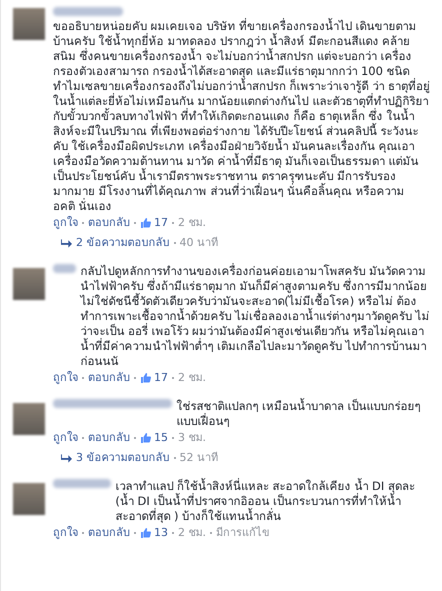  Describe the element at coordinates (255, 316) in the screenshot. I see `comment-text: กลับไปดูหลักการทำงานของเครื่องก่อนค่อยเอามาโพสครับ มันวัดความนำไฟฟ้าครับ ซึ่งถ้ามีแร่ธาตุมาก มันก็มีค่าสูงตามครับ ซึ่งการมีมากน้อยไม่ใช่ดัชนีชี้วัดตัวเดียวครับว่ามันจะสะอาด(ไม่มีเชื้อโรค) หรือไม่ ต้องทำการเพาะเชื้อจากน้ำด้วยครับ ไม่เชื่อลองเอาน้ำแร่ต่างๆมาวัดดูครับ ไม่ว่าจะเป็น ออรี่ เพอโร้ว ผมว่ามันต้องมีค่าสูงเช่นเดียวกัน หรือไม่คุณเอาน้ำที่มีค่าความนำไฟฟ้าต่ำๆ เติมเกลือไปละมาวัดดูครับ ไปทำการบ้านมาก่อนนนั` at that location.